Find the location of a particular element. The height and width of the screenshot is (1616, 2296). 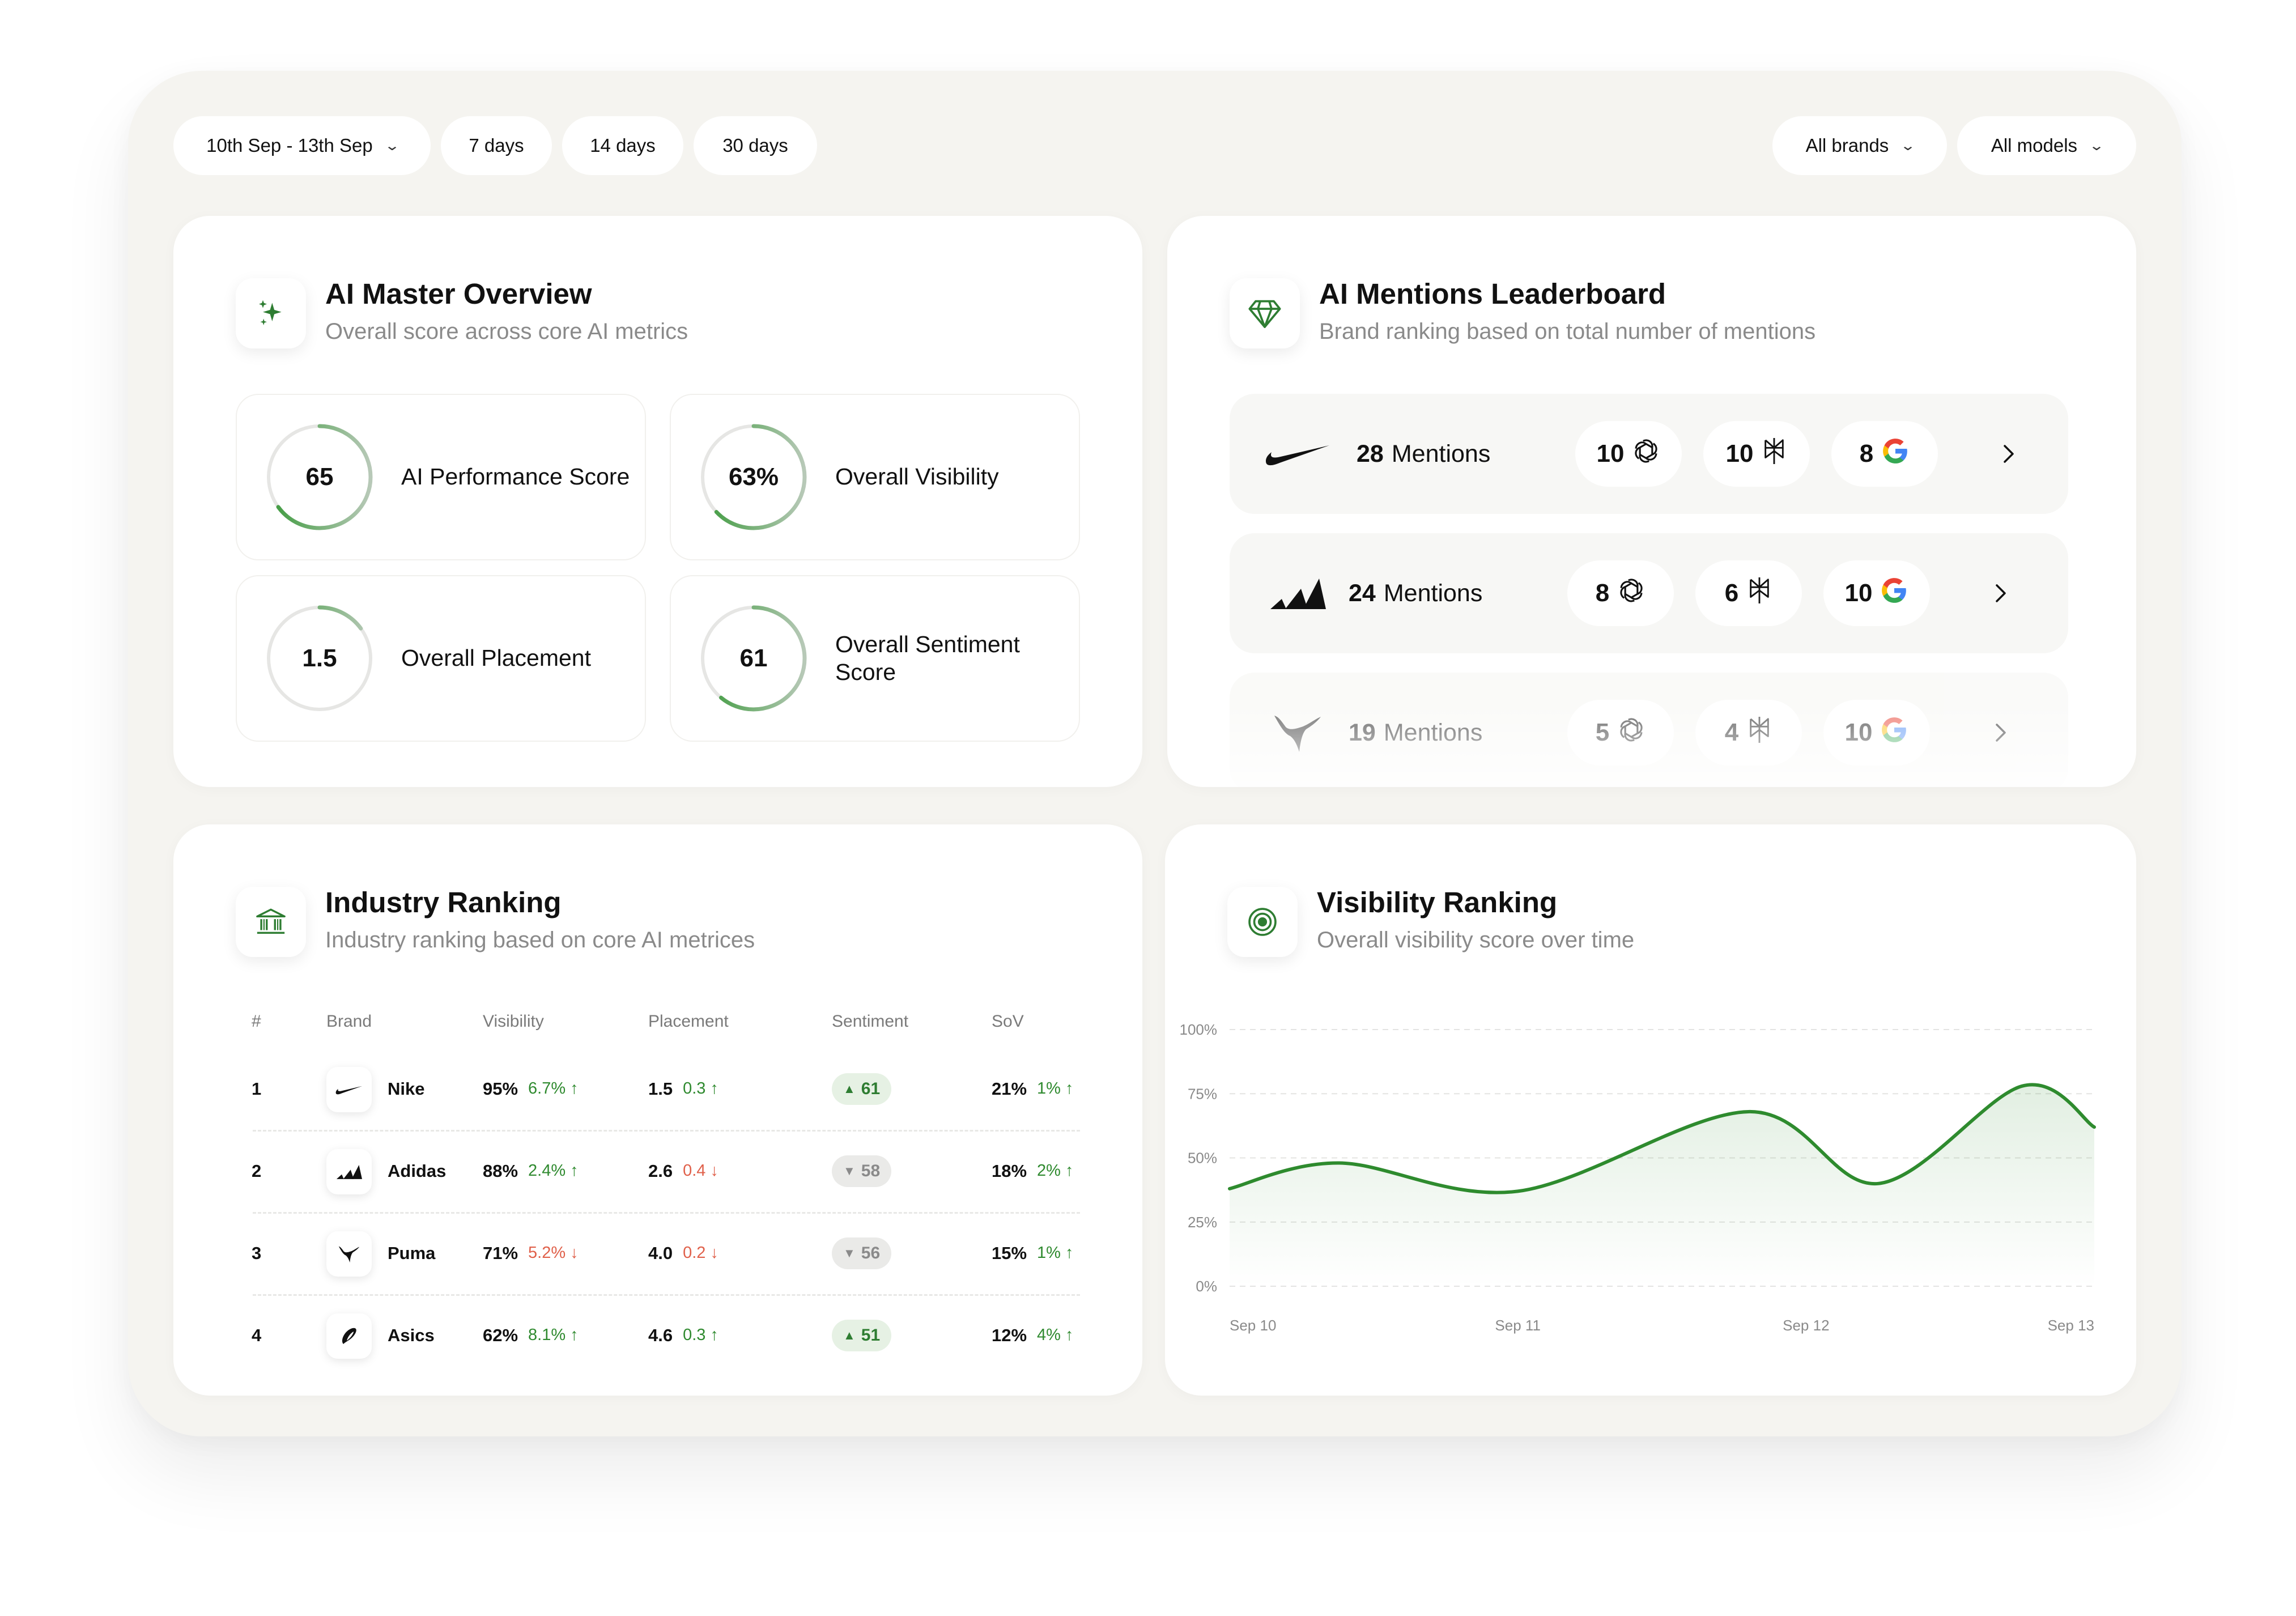

perplexity-count-pill: 4 is located at coordinates (1748, 733).